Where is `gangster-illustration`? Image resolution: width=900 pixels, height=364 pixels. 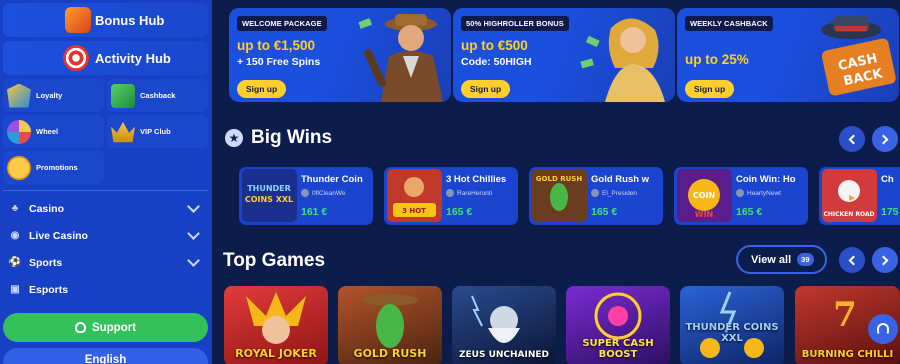 gangster-illustration is located at coordinates (400, 58).